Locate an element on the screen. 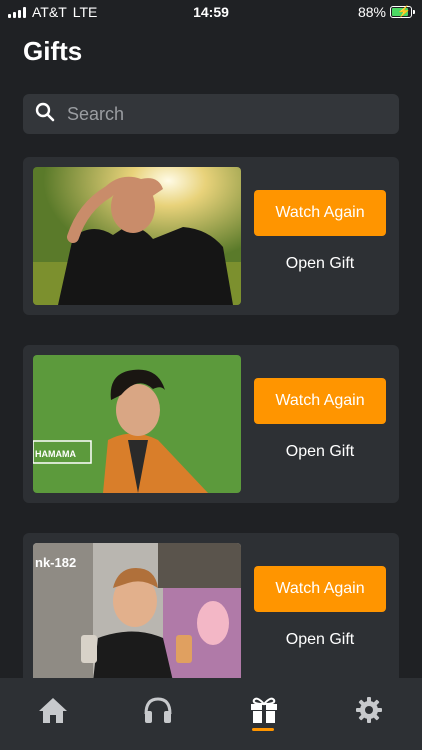  gift-thumbnail is located at coordinates (137, 236).